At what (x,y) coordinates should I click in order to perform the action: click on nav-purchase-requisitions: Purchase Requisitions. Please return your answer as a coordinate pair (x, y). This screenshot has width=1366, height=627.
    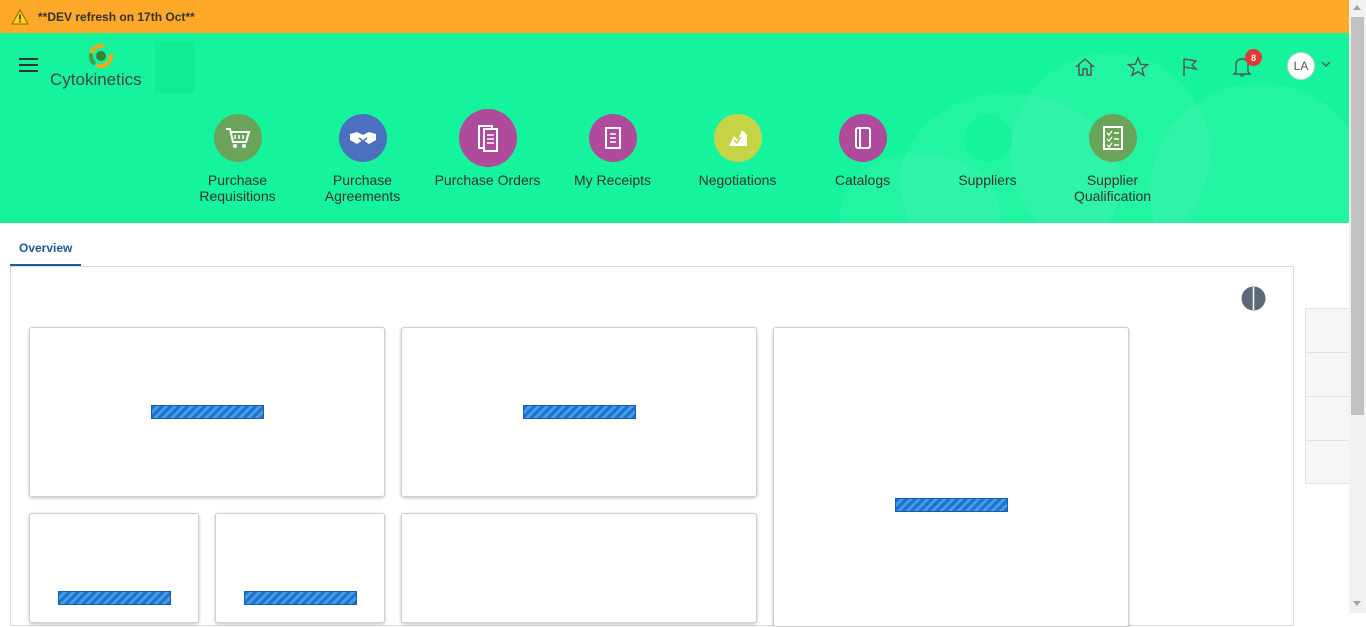
    Looking at the image, I should click on (237, 159).